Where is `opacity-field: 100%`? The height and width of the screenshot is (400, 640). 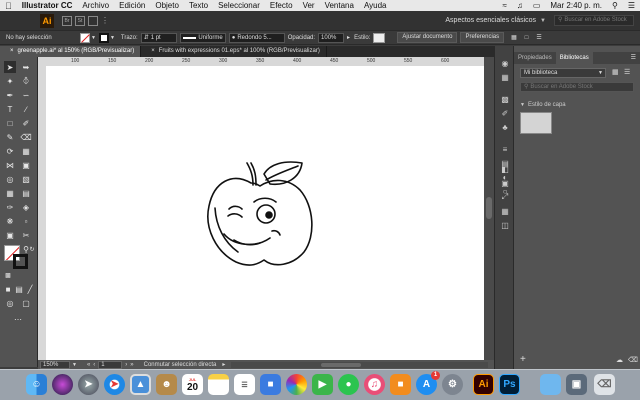 opacity-field: 100% is located at coordinates (331, 37).